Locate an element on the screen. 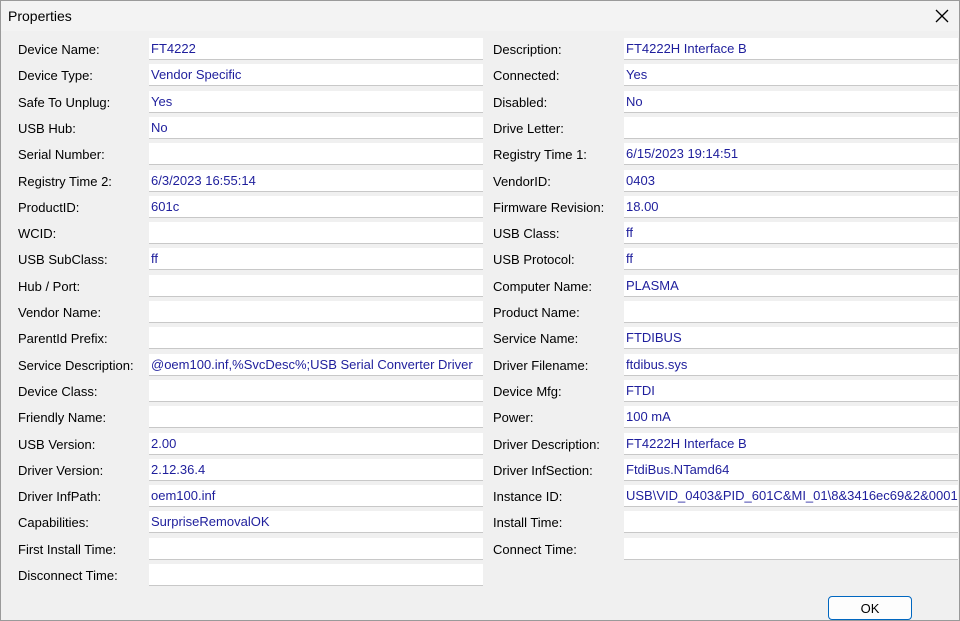 This screenshot has width=960, height=621. property-row: Vendor Name: Product Name: is located at coordinates (480, 313).